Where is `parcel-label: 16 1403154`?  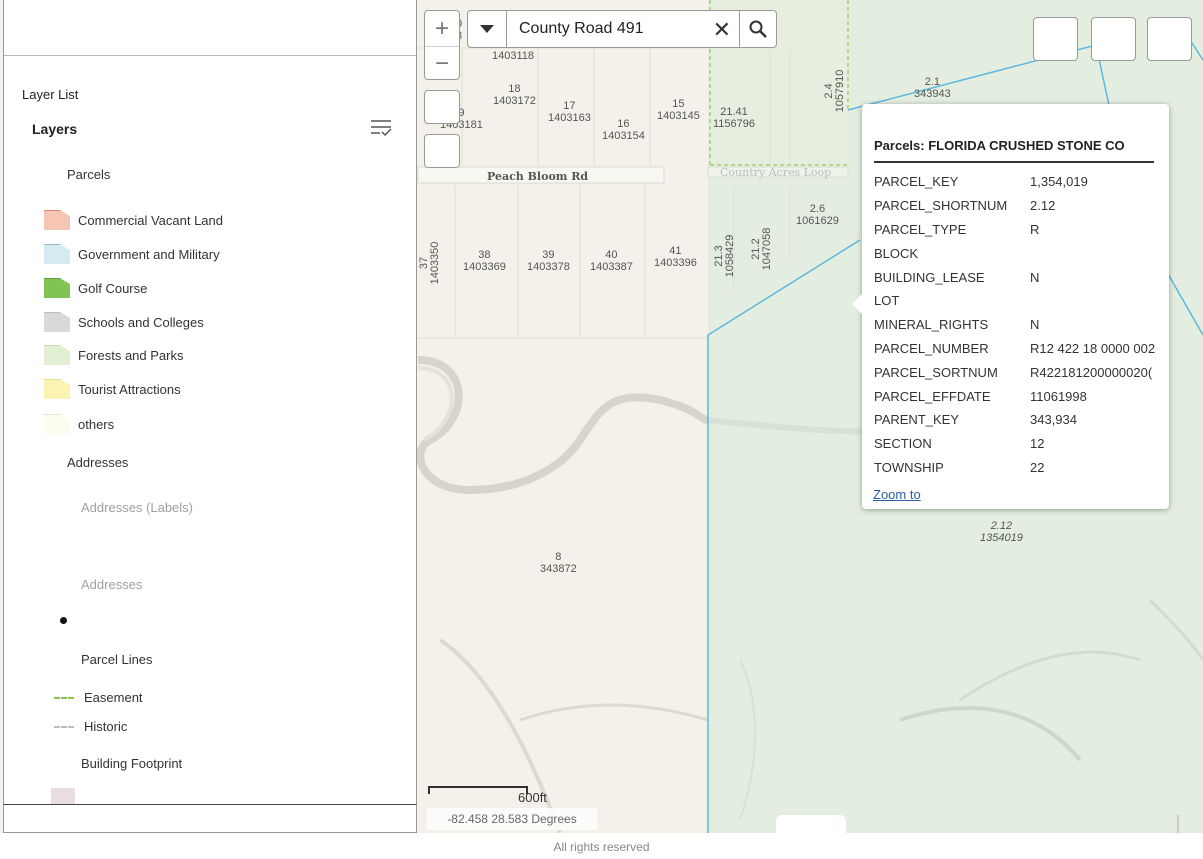 parcel-label: 16 1403154 is located at coordinates (623, 130).